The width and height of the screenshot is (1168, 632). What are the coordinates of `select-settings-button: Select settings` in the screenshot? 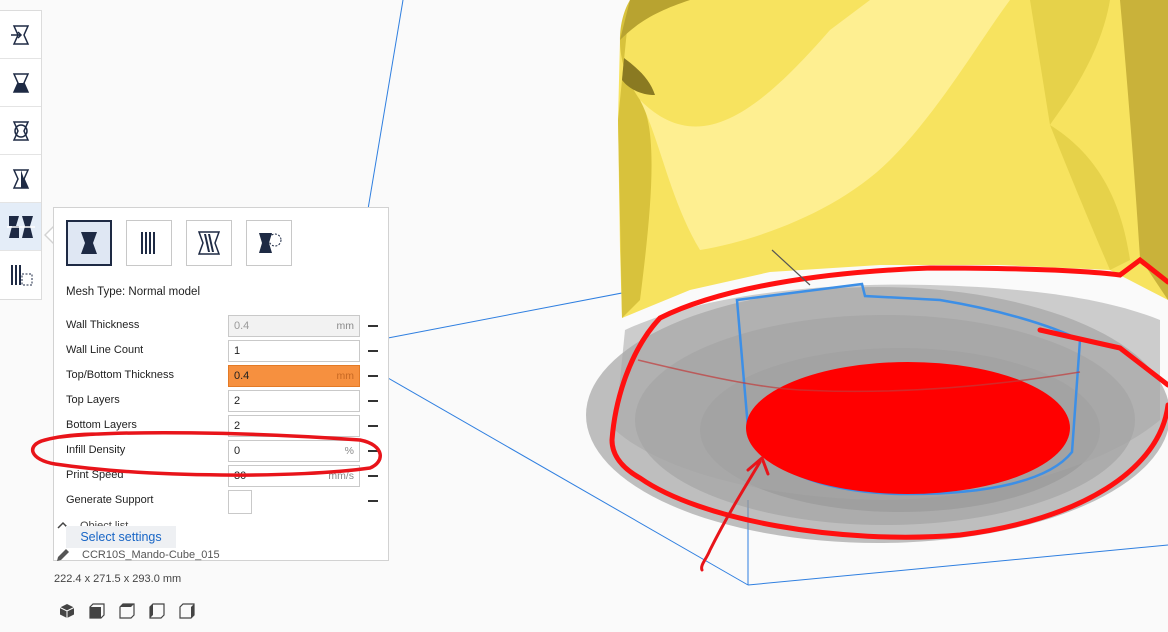 It's located at (121, 537).